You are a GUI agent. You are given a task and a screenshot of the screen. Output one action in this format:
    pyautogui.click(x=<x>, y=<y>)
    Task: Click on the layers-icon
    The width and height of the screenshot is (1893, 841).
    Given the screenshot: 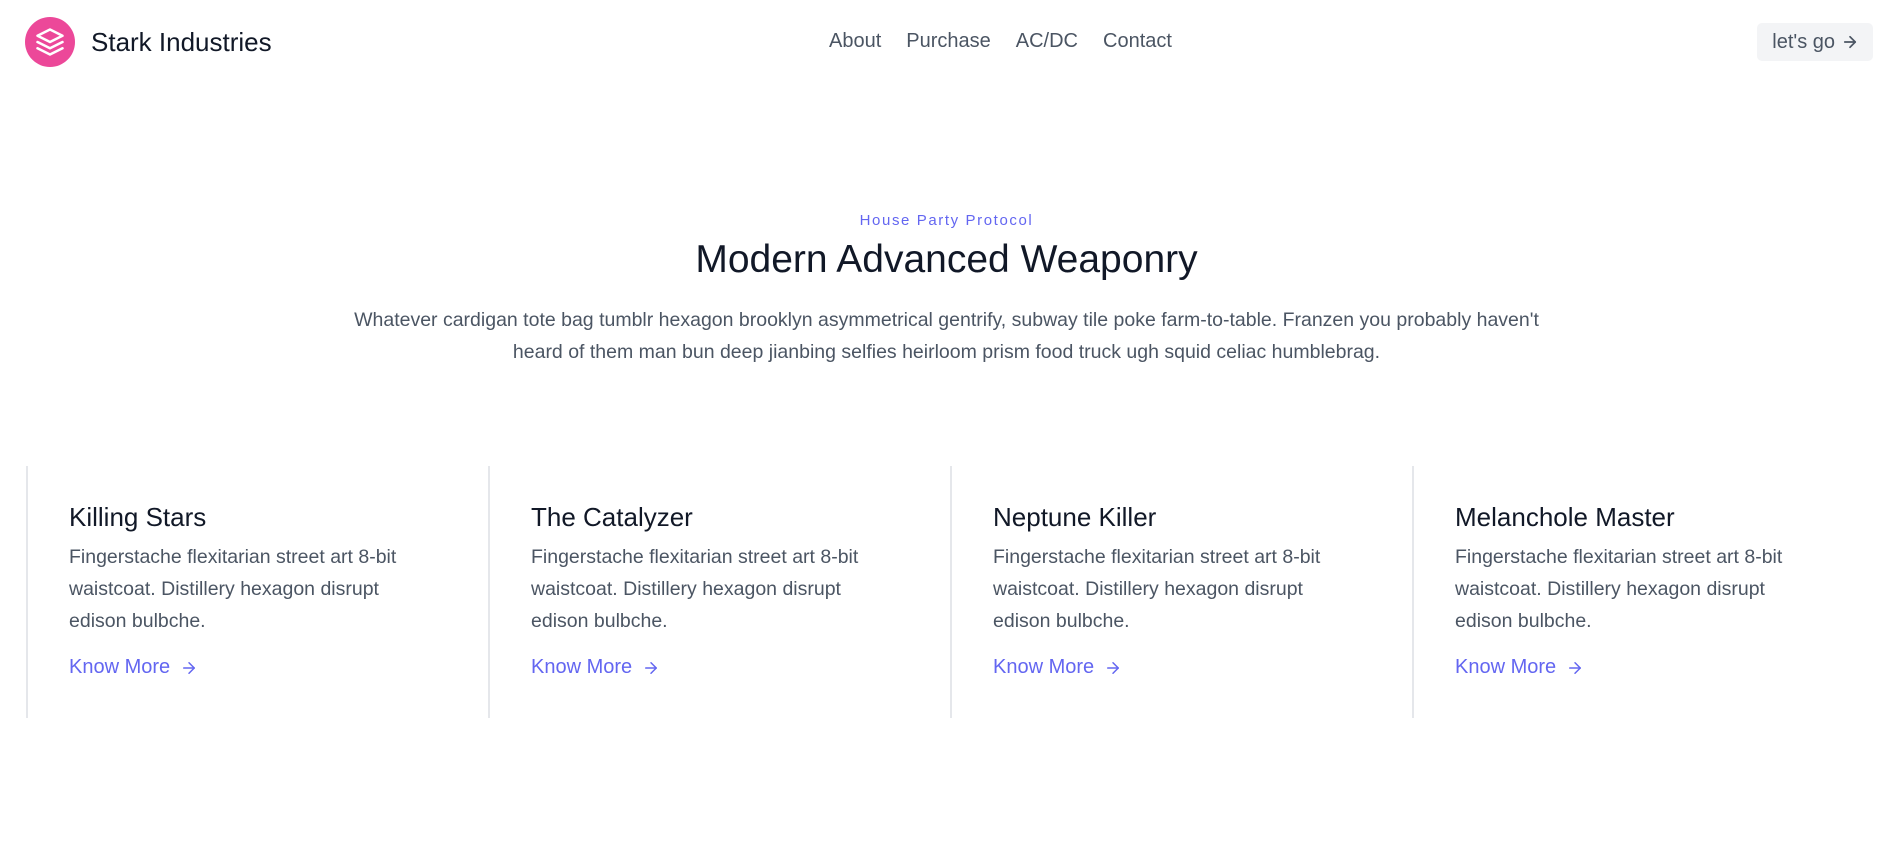 What is the action you would take?
    pyautogui.click(x=50, y=42)
    